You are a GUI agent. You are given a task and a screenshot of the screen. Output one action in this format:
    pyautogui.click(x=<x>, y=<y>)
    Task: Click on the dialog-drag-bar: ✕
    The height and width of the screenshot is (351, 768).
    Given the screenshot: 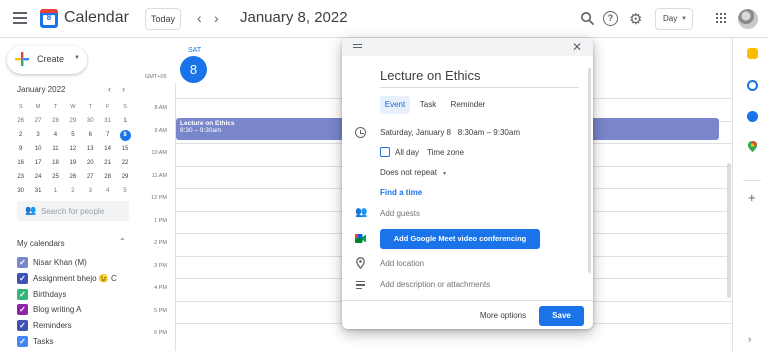 What is the action you would take?
    pyautogui.click(x=467, y=47)
    